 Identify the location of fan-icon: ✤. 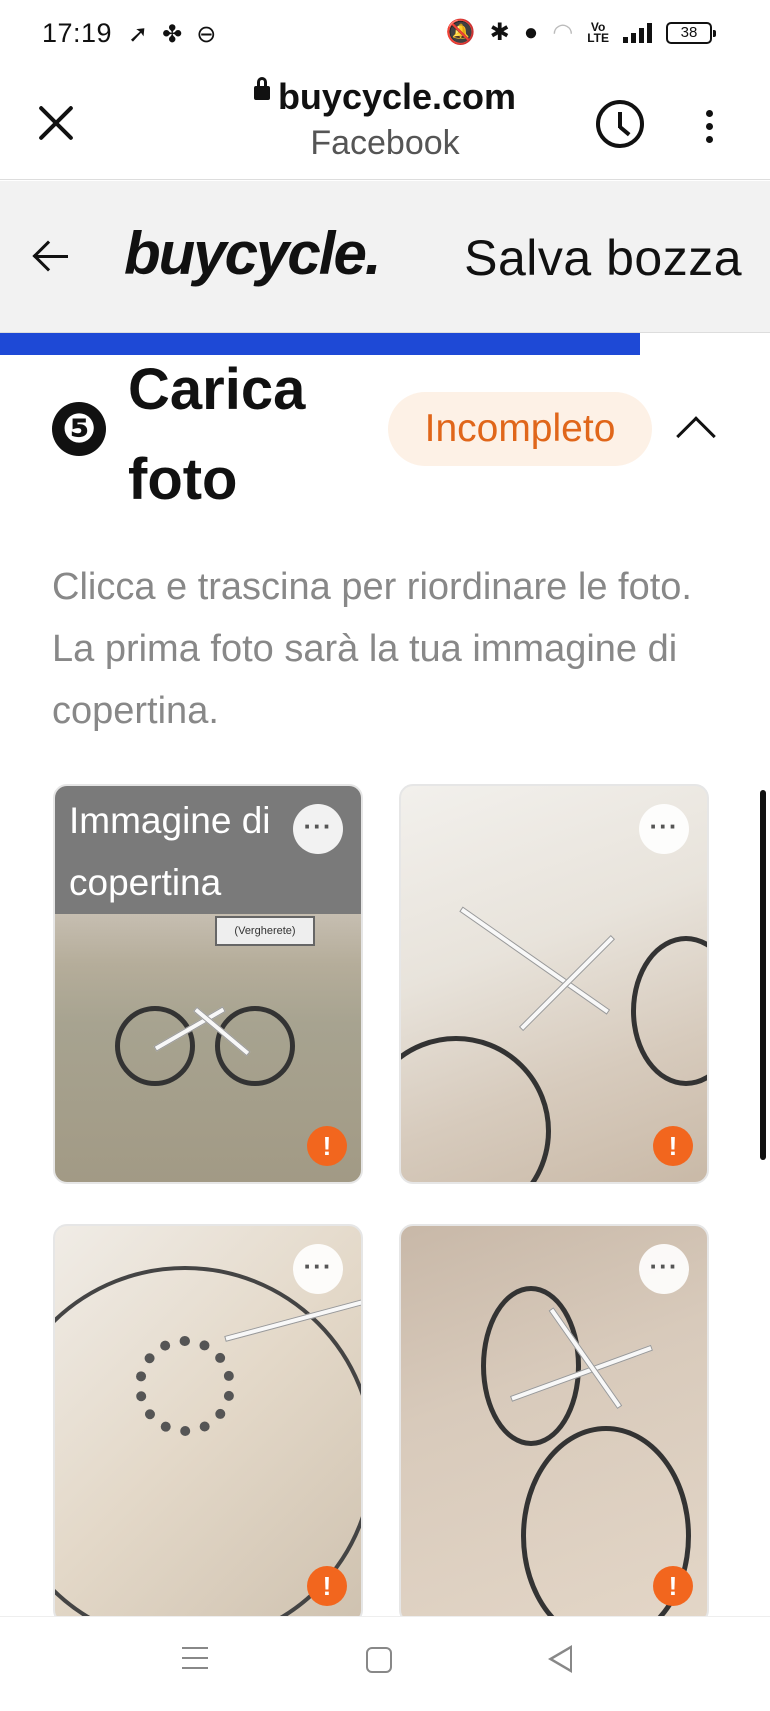
(172, 34).